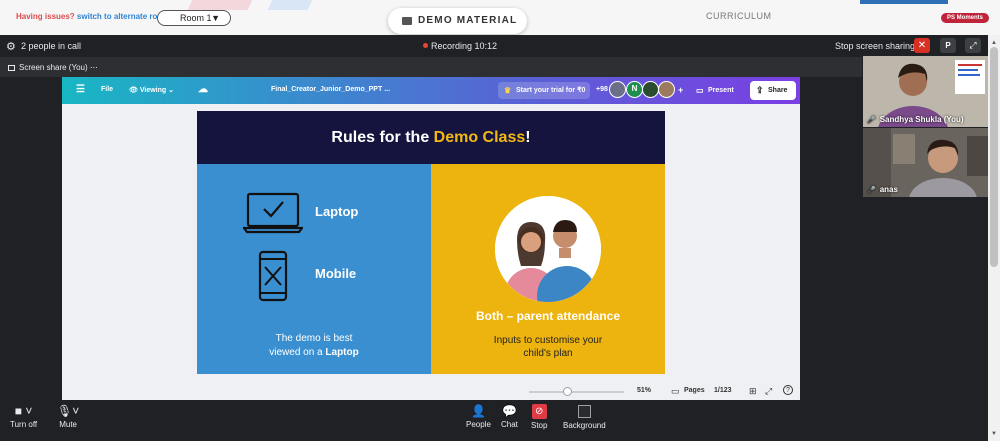 Image resolution: width=1000 pixels, height=441 pixels. What do you see at coordinates (11, 46) in the screenshot?
I see `gear-icon: ⚙` at bounding box center [11, 46].